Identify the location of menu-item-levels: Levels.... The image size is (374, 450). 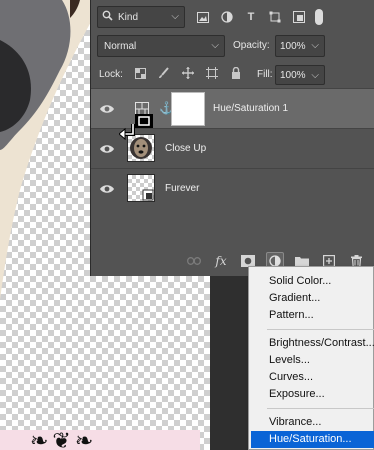
(311, 360).